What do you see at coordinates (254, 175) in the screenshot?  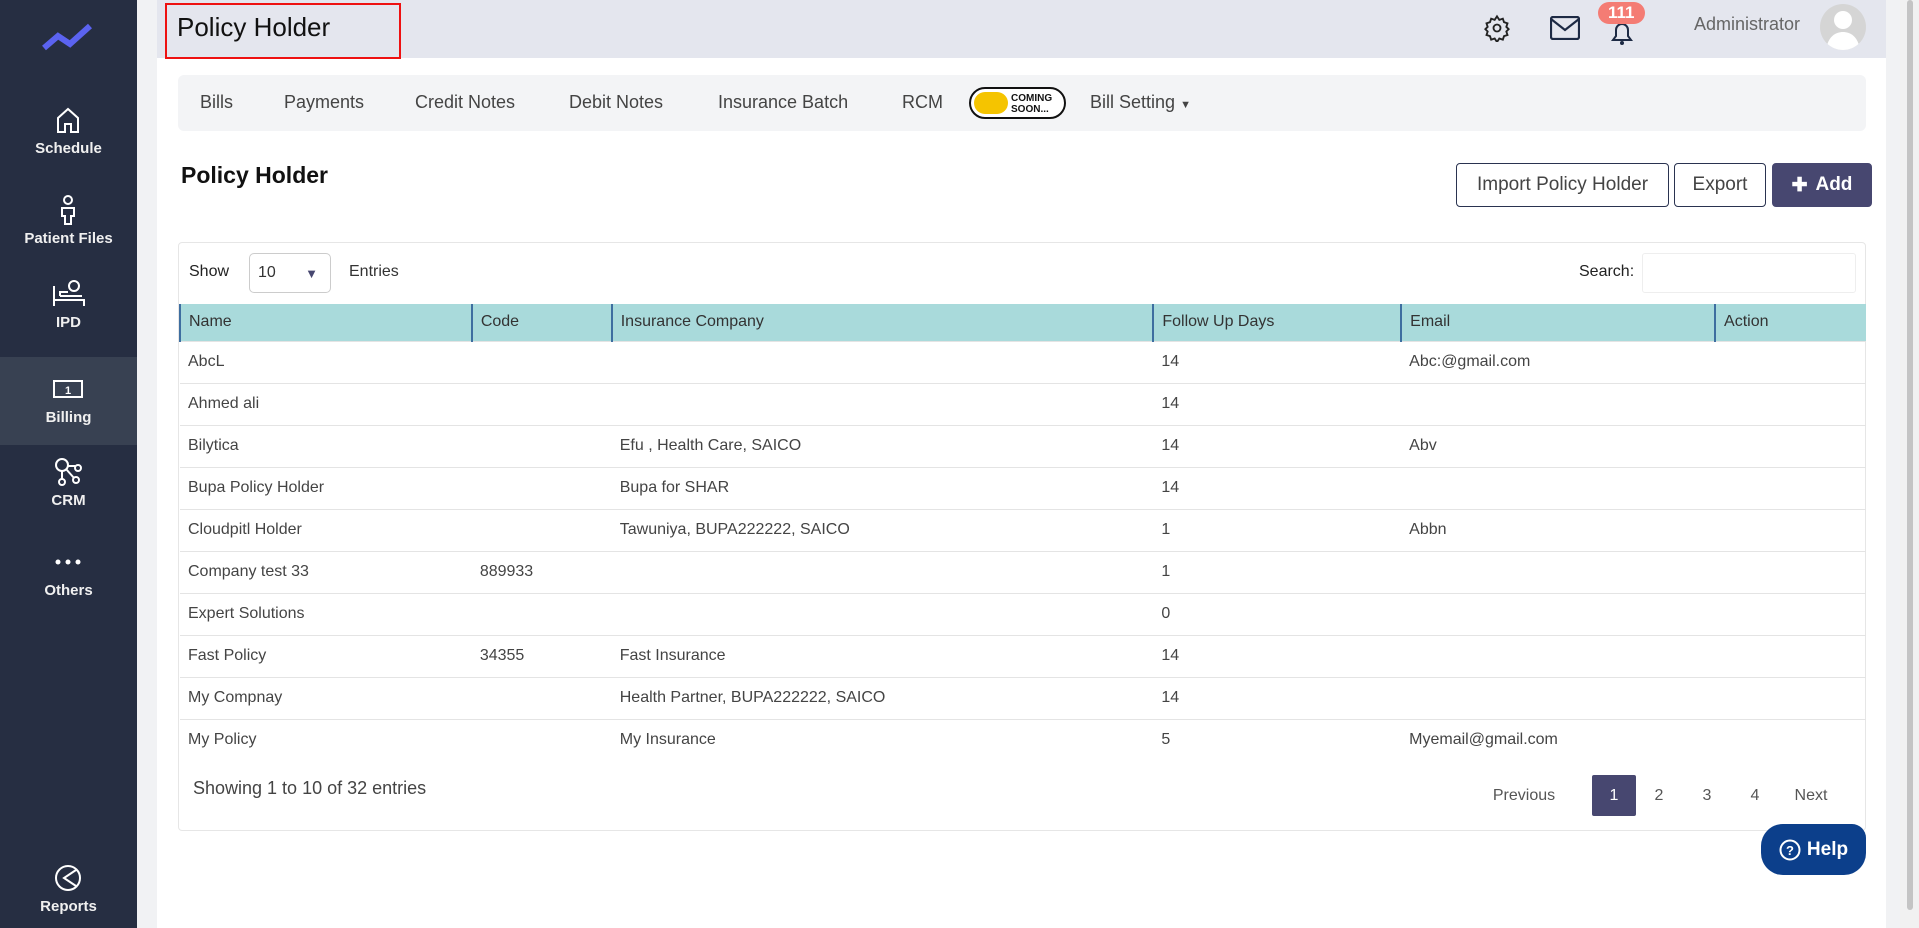 I see `section-title: Policy Holder` at bounding box center [254, 175].